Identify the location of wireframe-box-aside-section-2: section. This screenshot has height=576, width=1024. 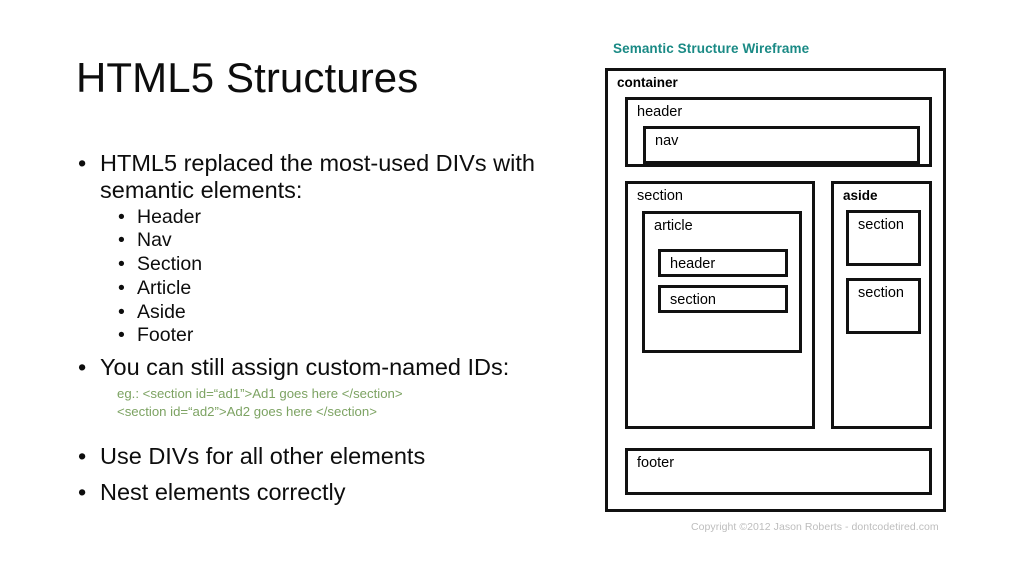
(883, 306).